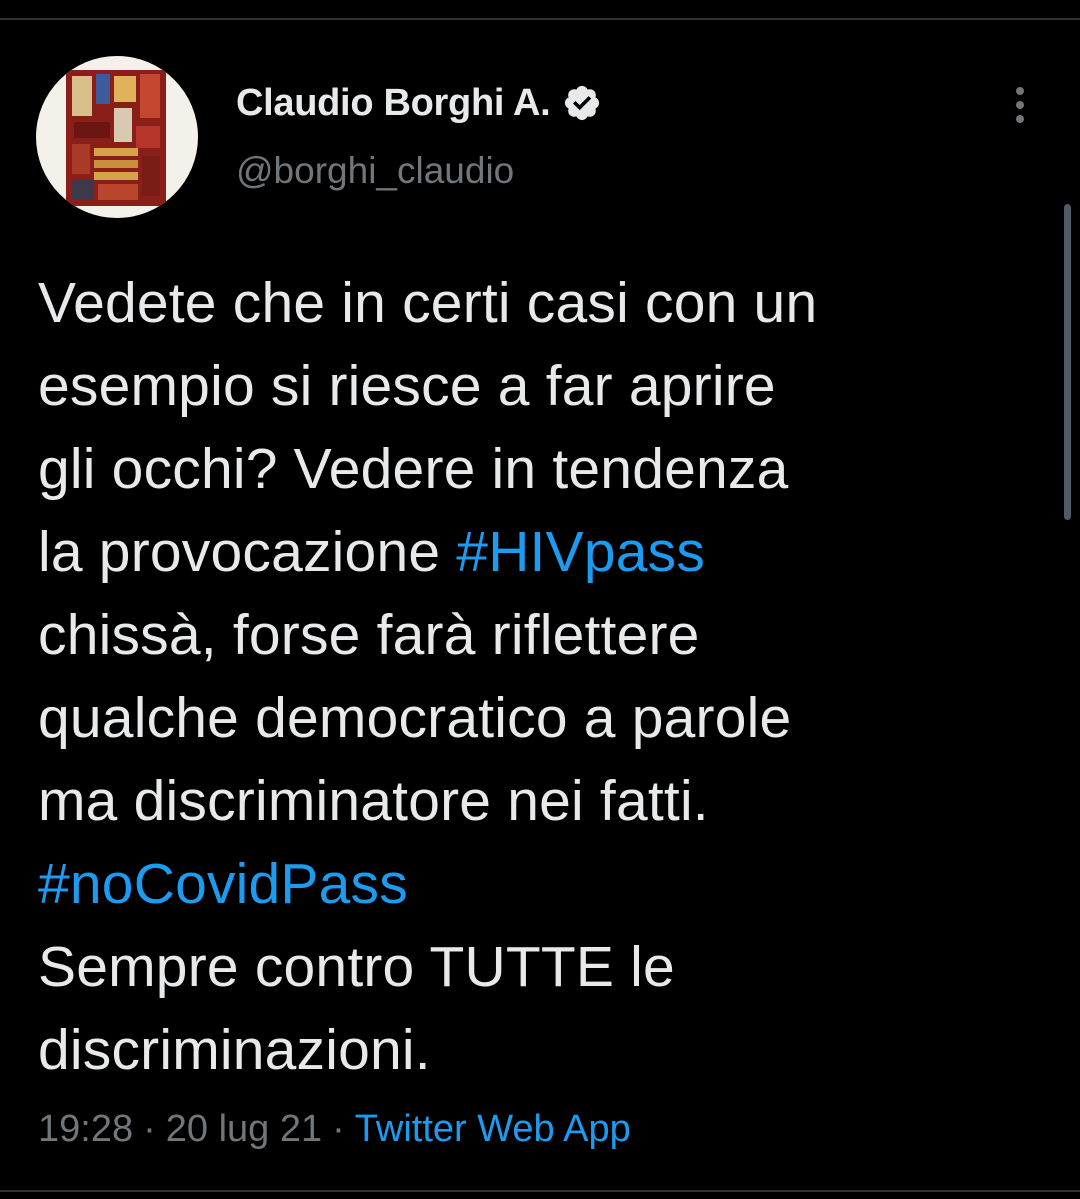  What do you see at coordinates (582, 103) in the screenshot?
I see `verified-badge-icon` at bounding box center [582, 103].